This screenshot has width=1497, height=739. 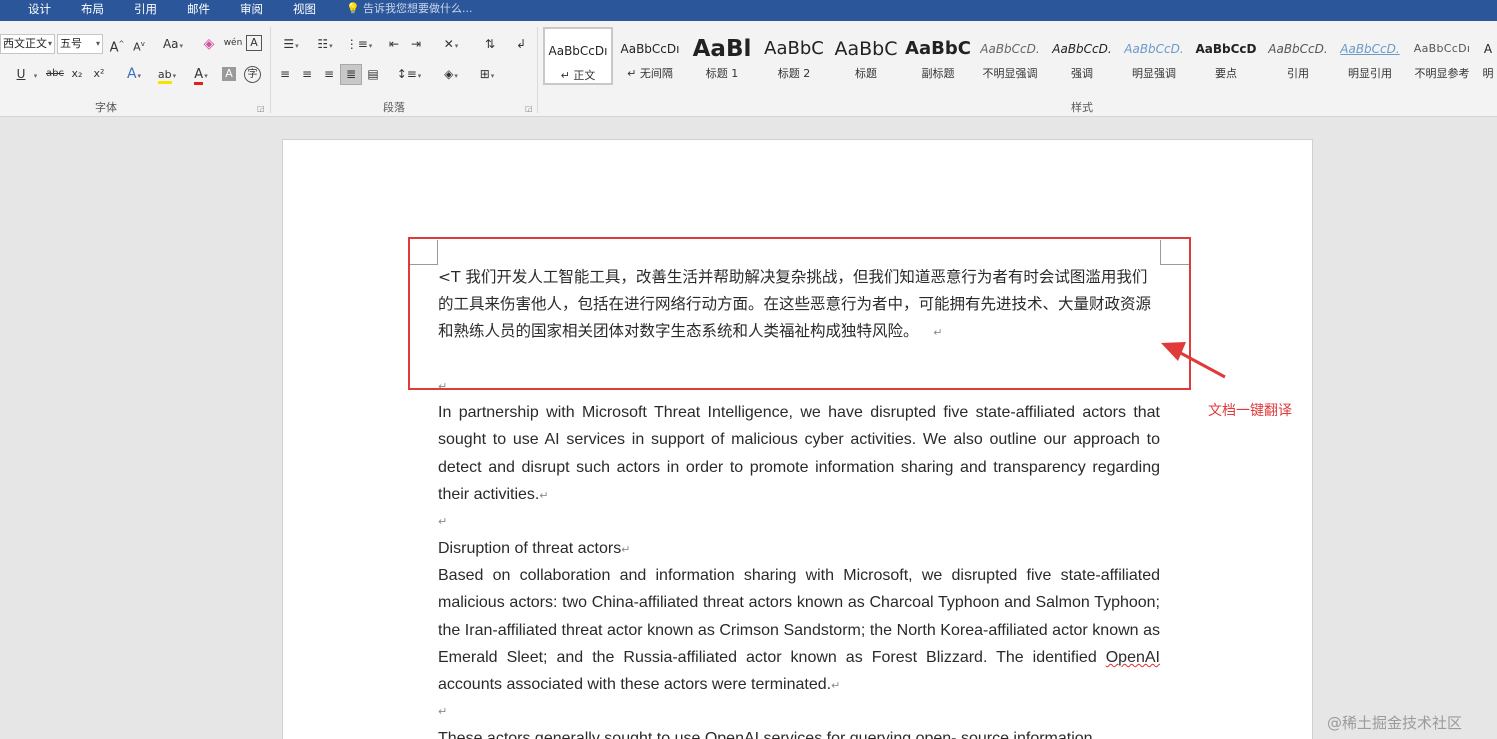 What do you see at coordinates (1082, 56) in the screenshot?
I see `style-emphasis: AaBbCcD. 强调` at bounding box center [1082, 56].